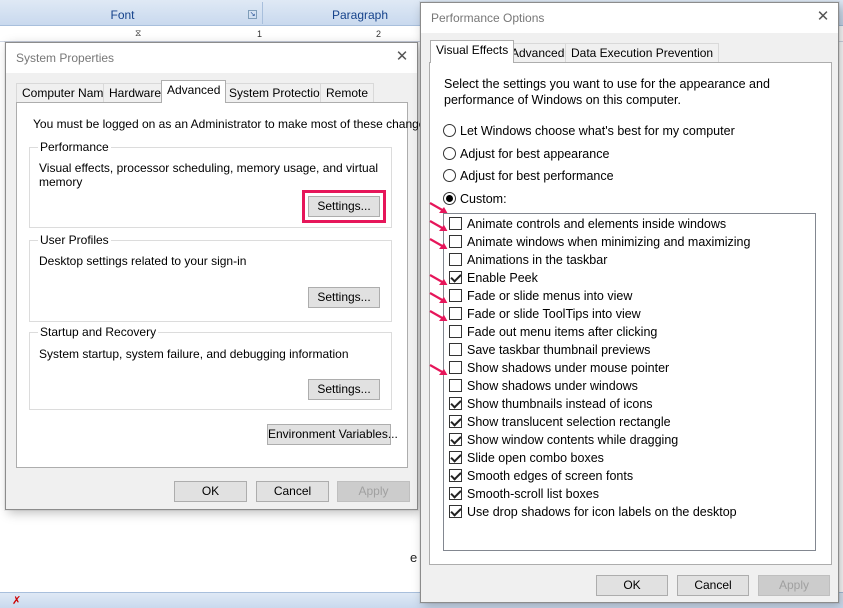  Describe the element at coordinates (526, 154) in the screenshot. I see `radio-option: Adjust for best appearance` at that location.